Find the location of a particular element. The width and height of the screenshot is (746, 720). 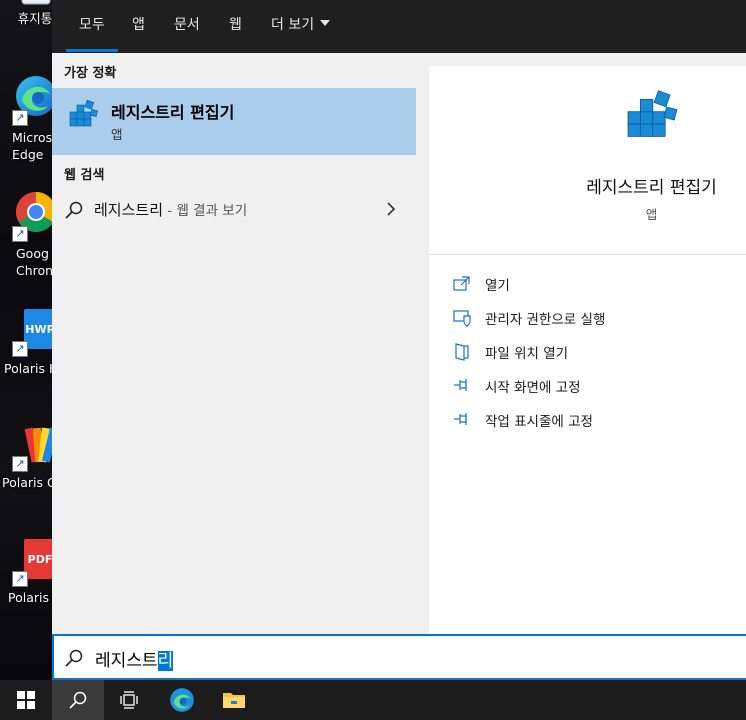

divider is located at coordinates (587, 254).